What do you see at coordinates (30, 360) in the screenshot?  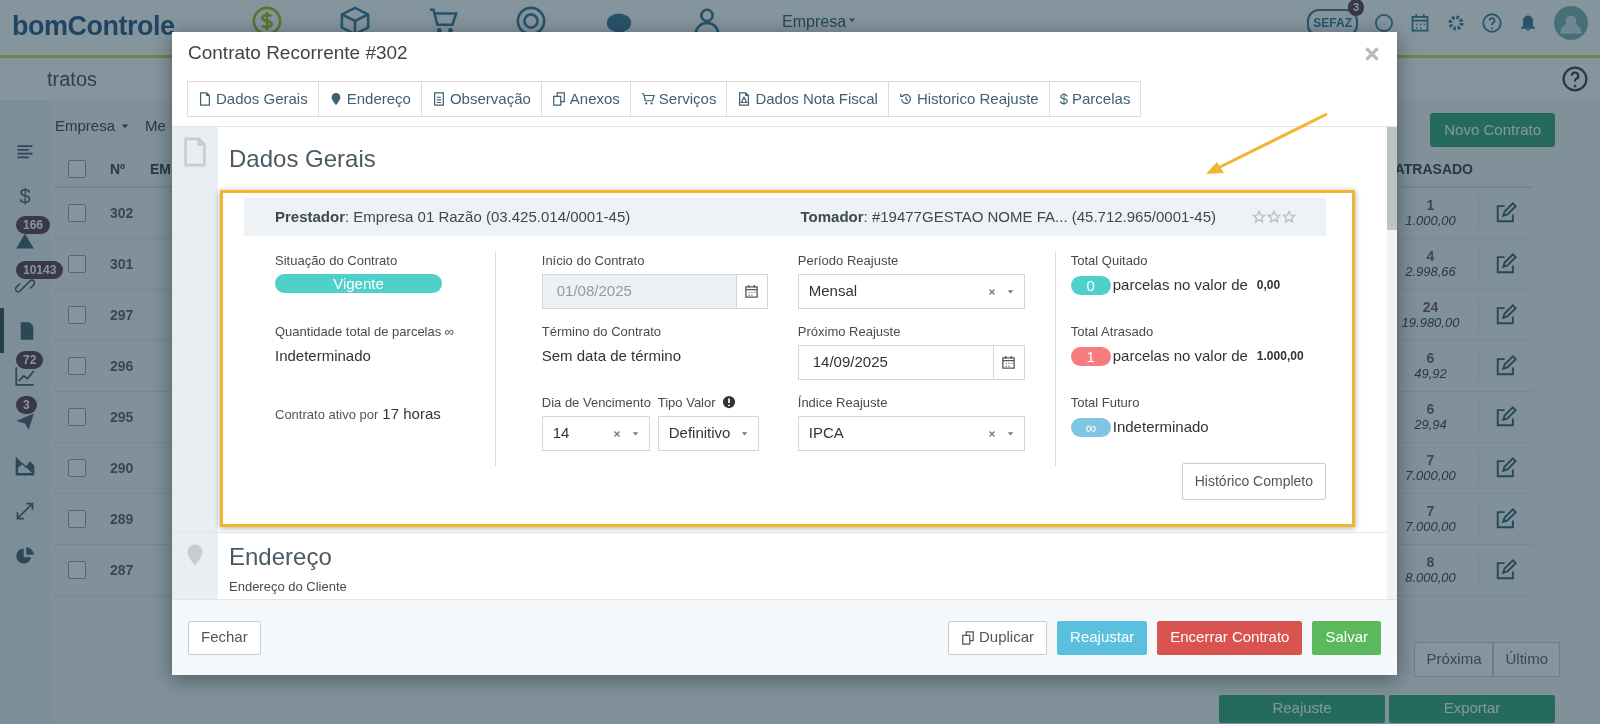 I see `count-badge: 72` at bounding box center [30, 360].